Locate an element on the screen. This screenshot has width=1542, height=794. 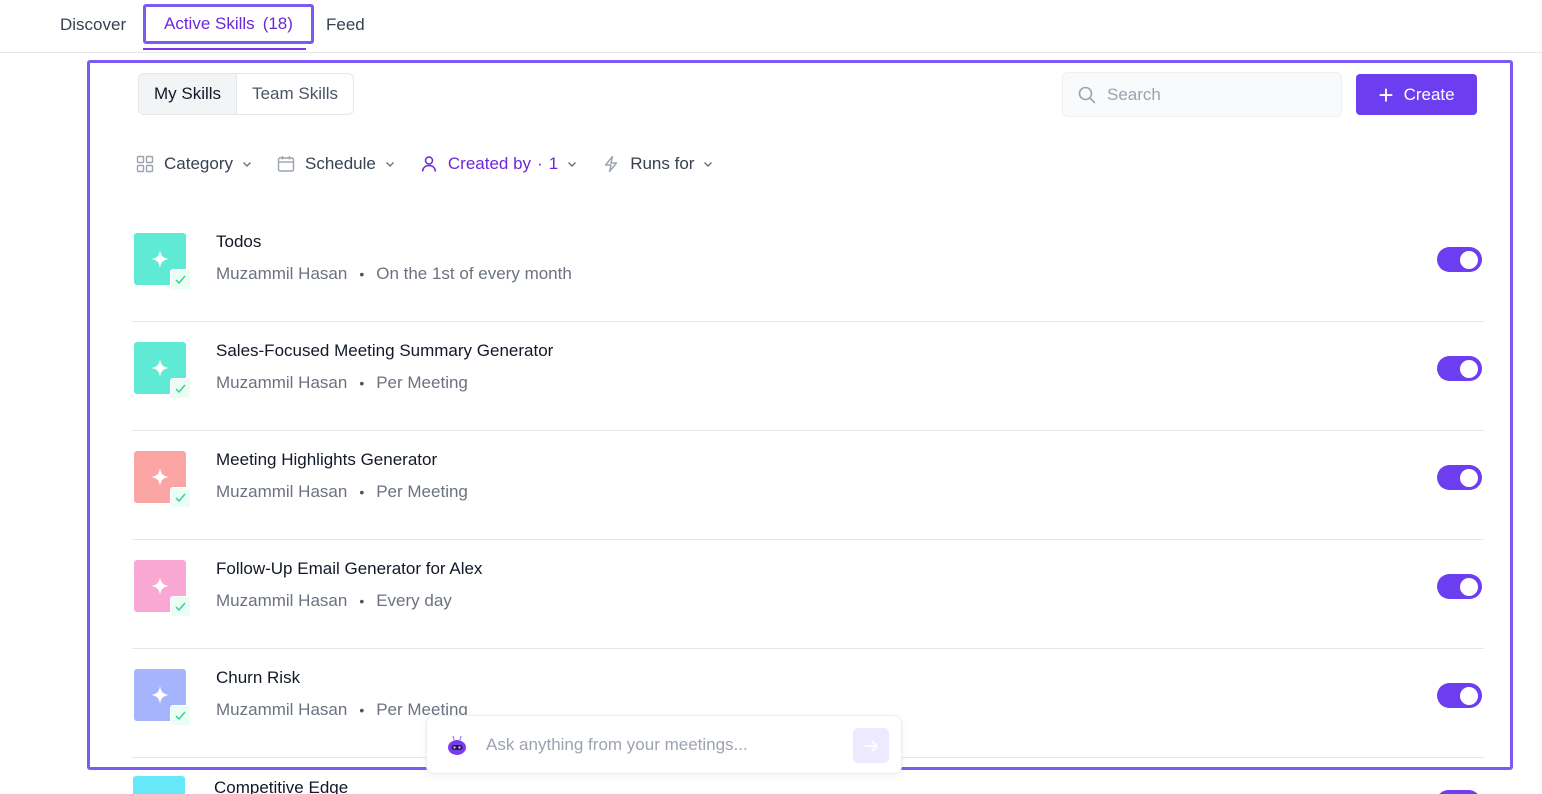
filter-schedule: Schedule is located at coordinates (336, 164).